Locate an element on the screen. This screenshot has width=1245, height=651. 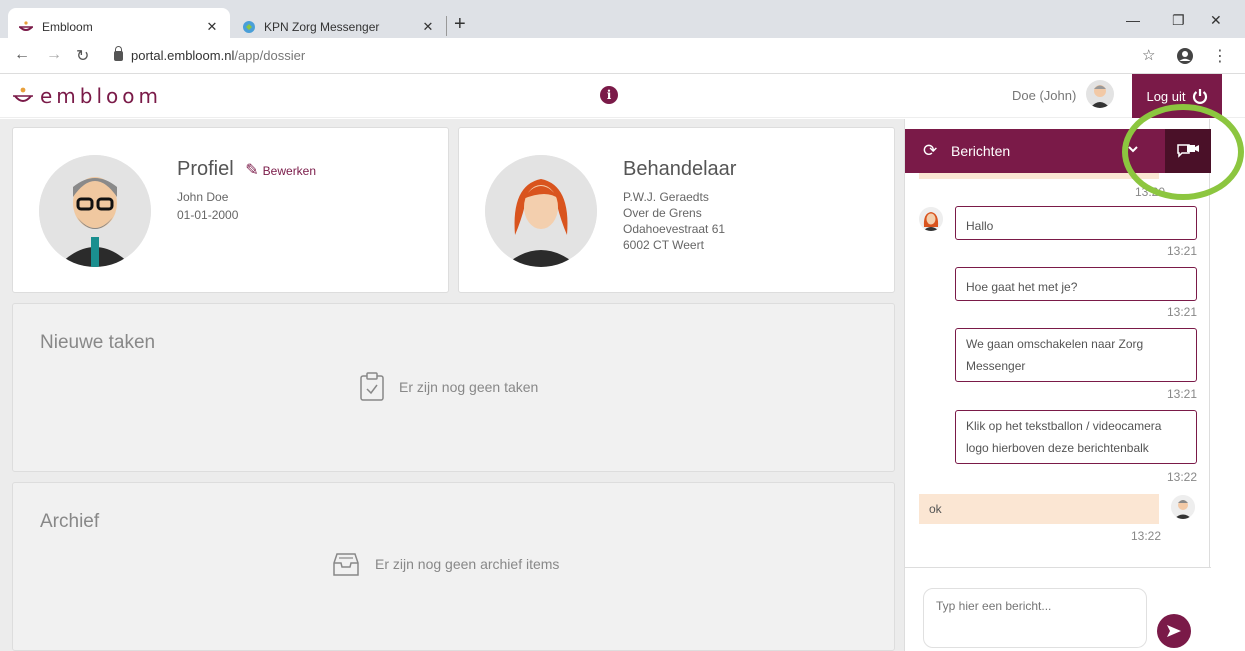
clipboard-icon is located at coordinates (372, 386).